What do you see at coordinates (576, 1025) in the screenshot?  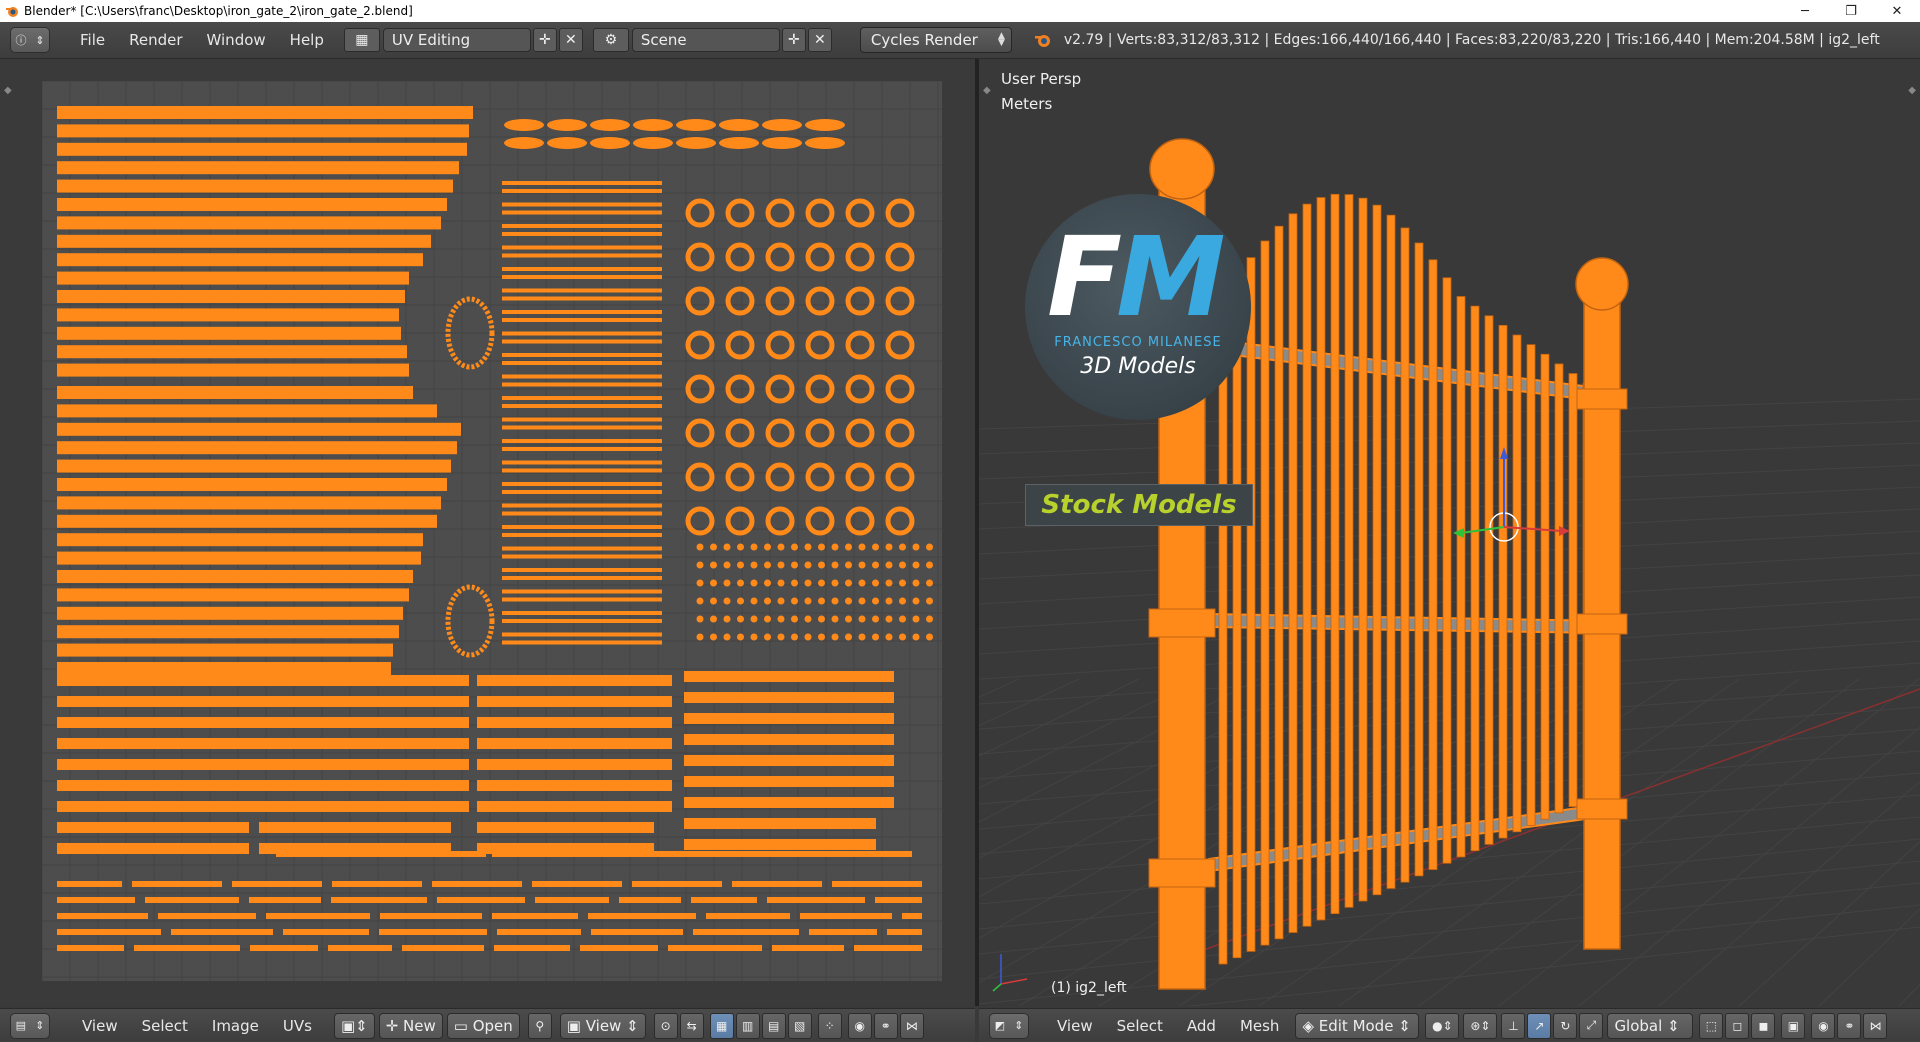 I see `view-icon: ▣` at bounding box center [576, 1025].